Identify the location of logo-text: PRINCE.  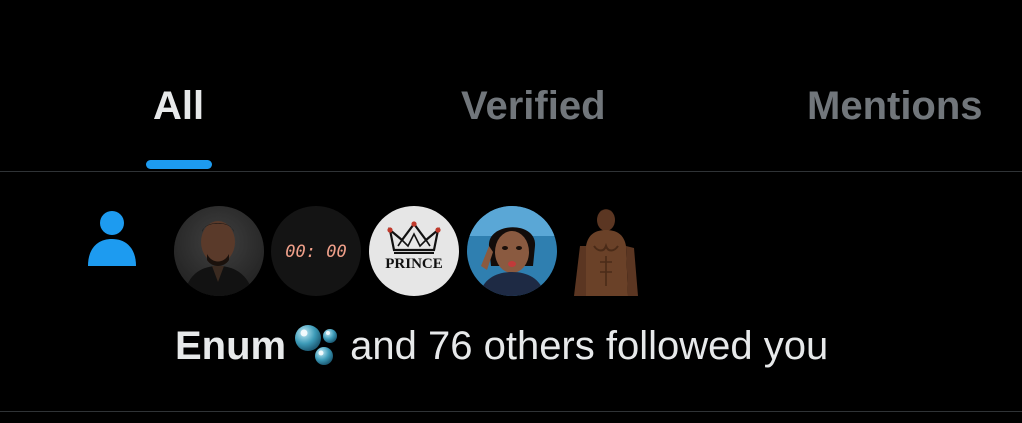
(414, 264).